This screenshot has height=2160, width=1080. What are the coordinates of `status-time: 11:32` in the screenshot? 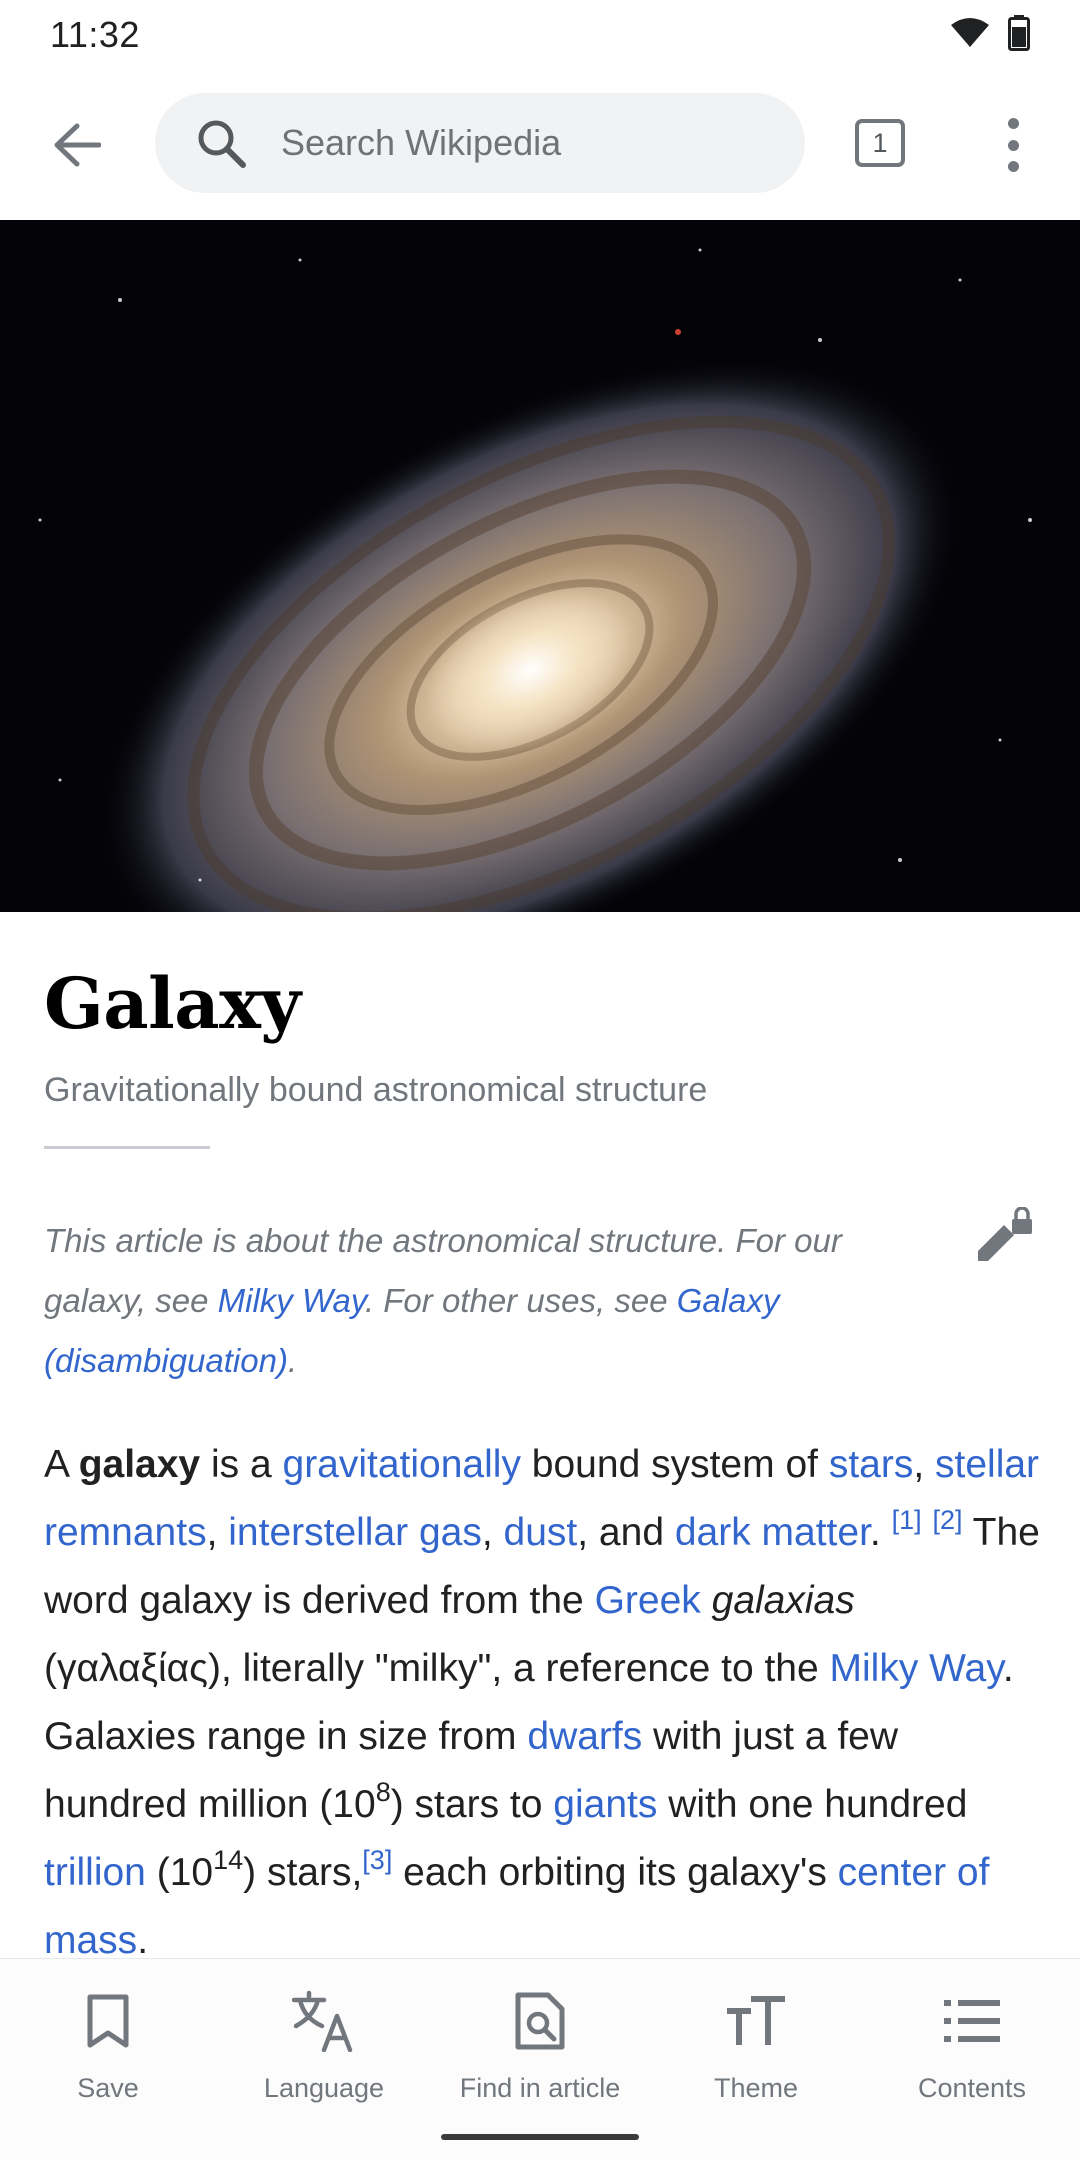 It's located at (95, 34).